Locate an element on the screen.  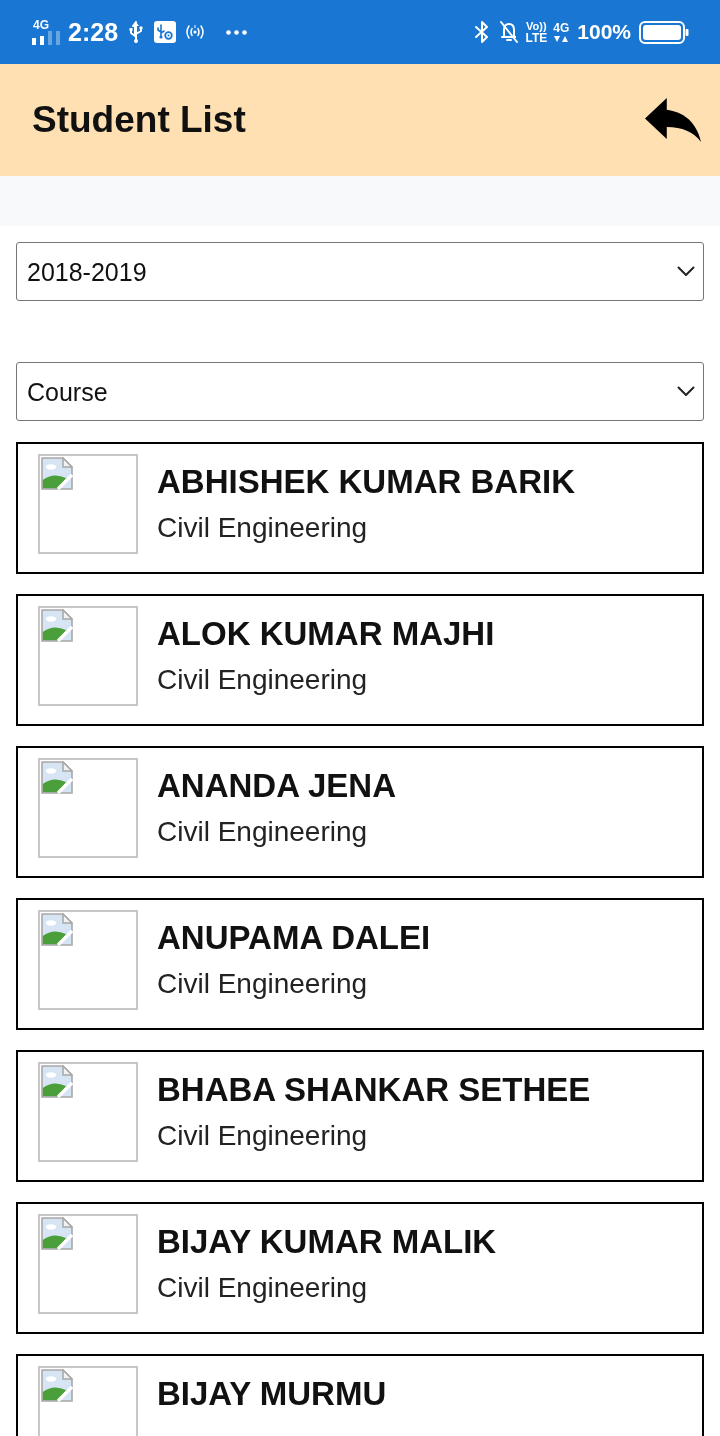
bluetooth-icon is located at coordinates (482, 32).